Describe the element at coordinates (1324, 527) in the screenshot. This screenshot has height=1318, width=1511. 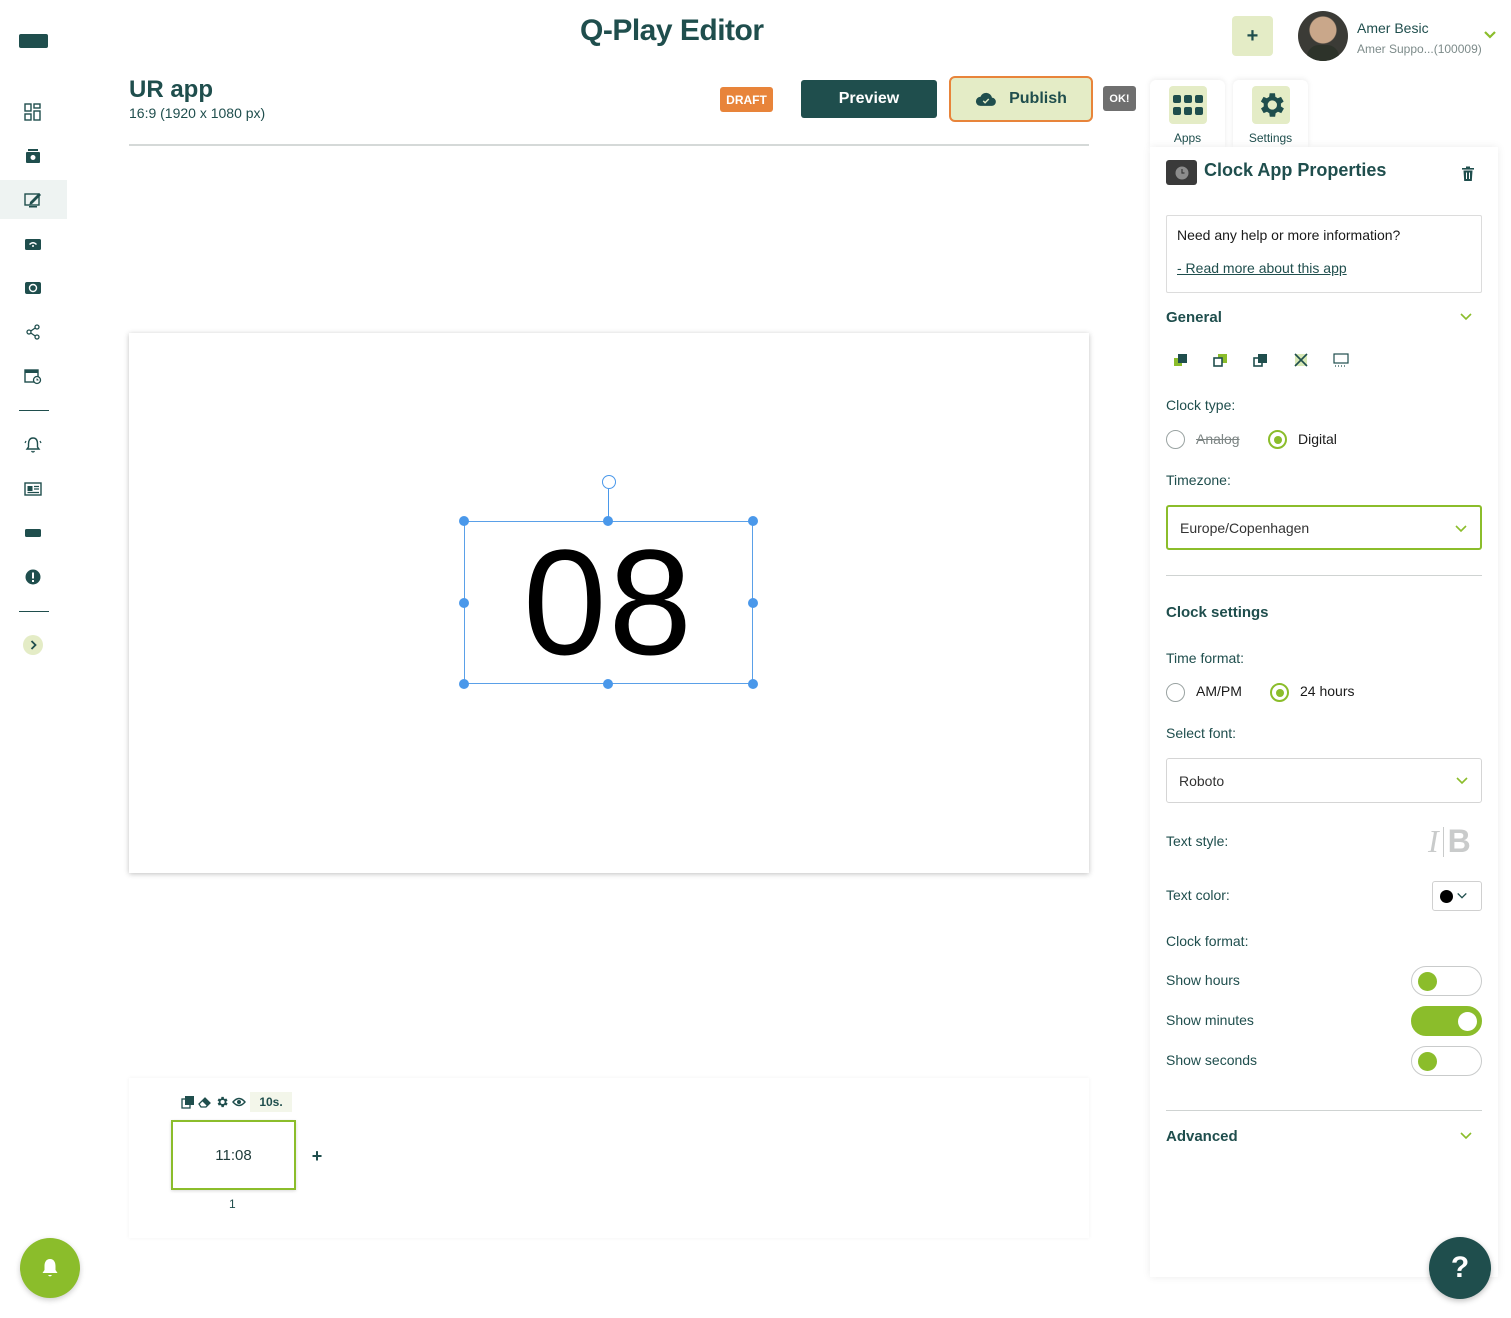
I see `timezone-select: Europe/Copenhagen` at that location.